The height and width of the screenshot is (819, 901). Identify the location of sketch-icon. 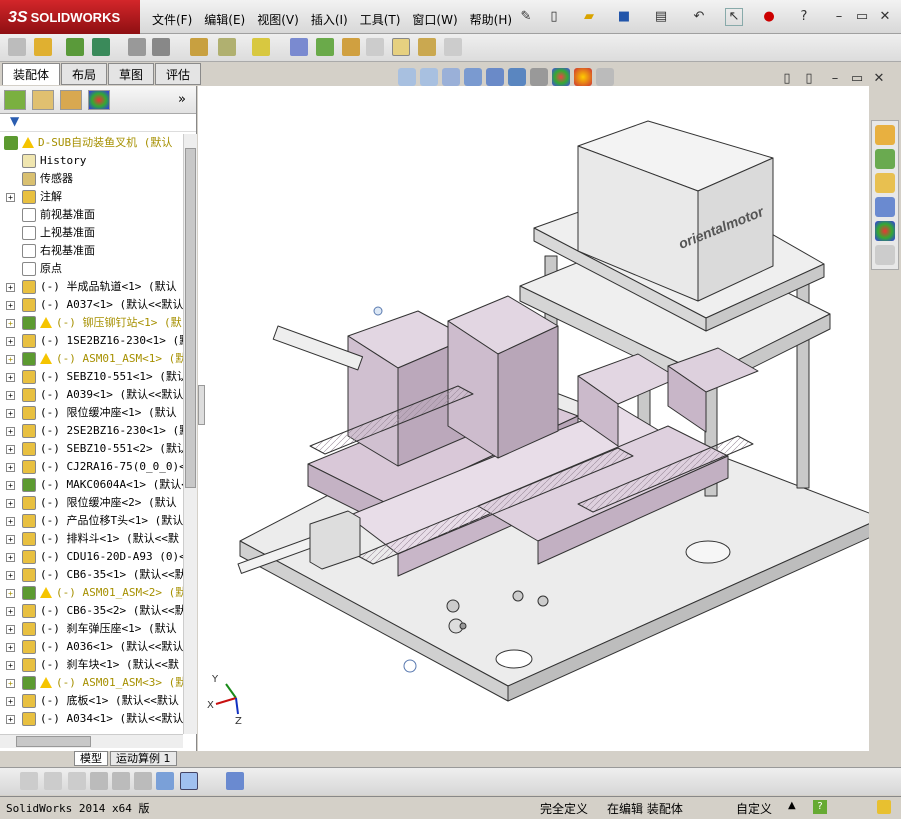
(29, 781).